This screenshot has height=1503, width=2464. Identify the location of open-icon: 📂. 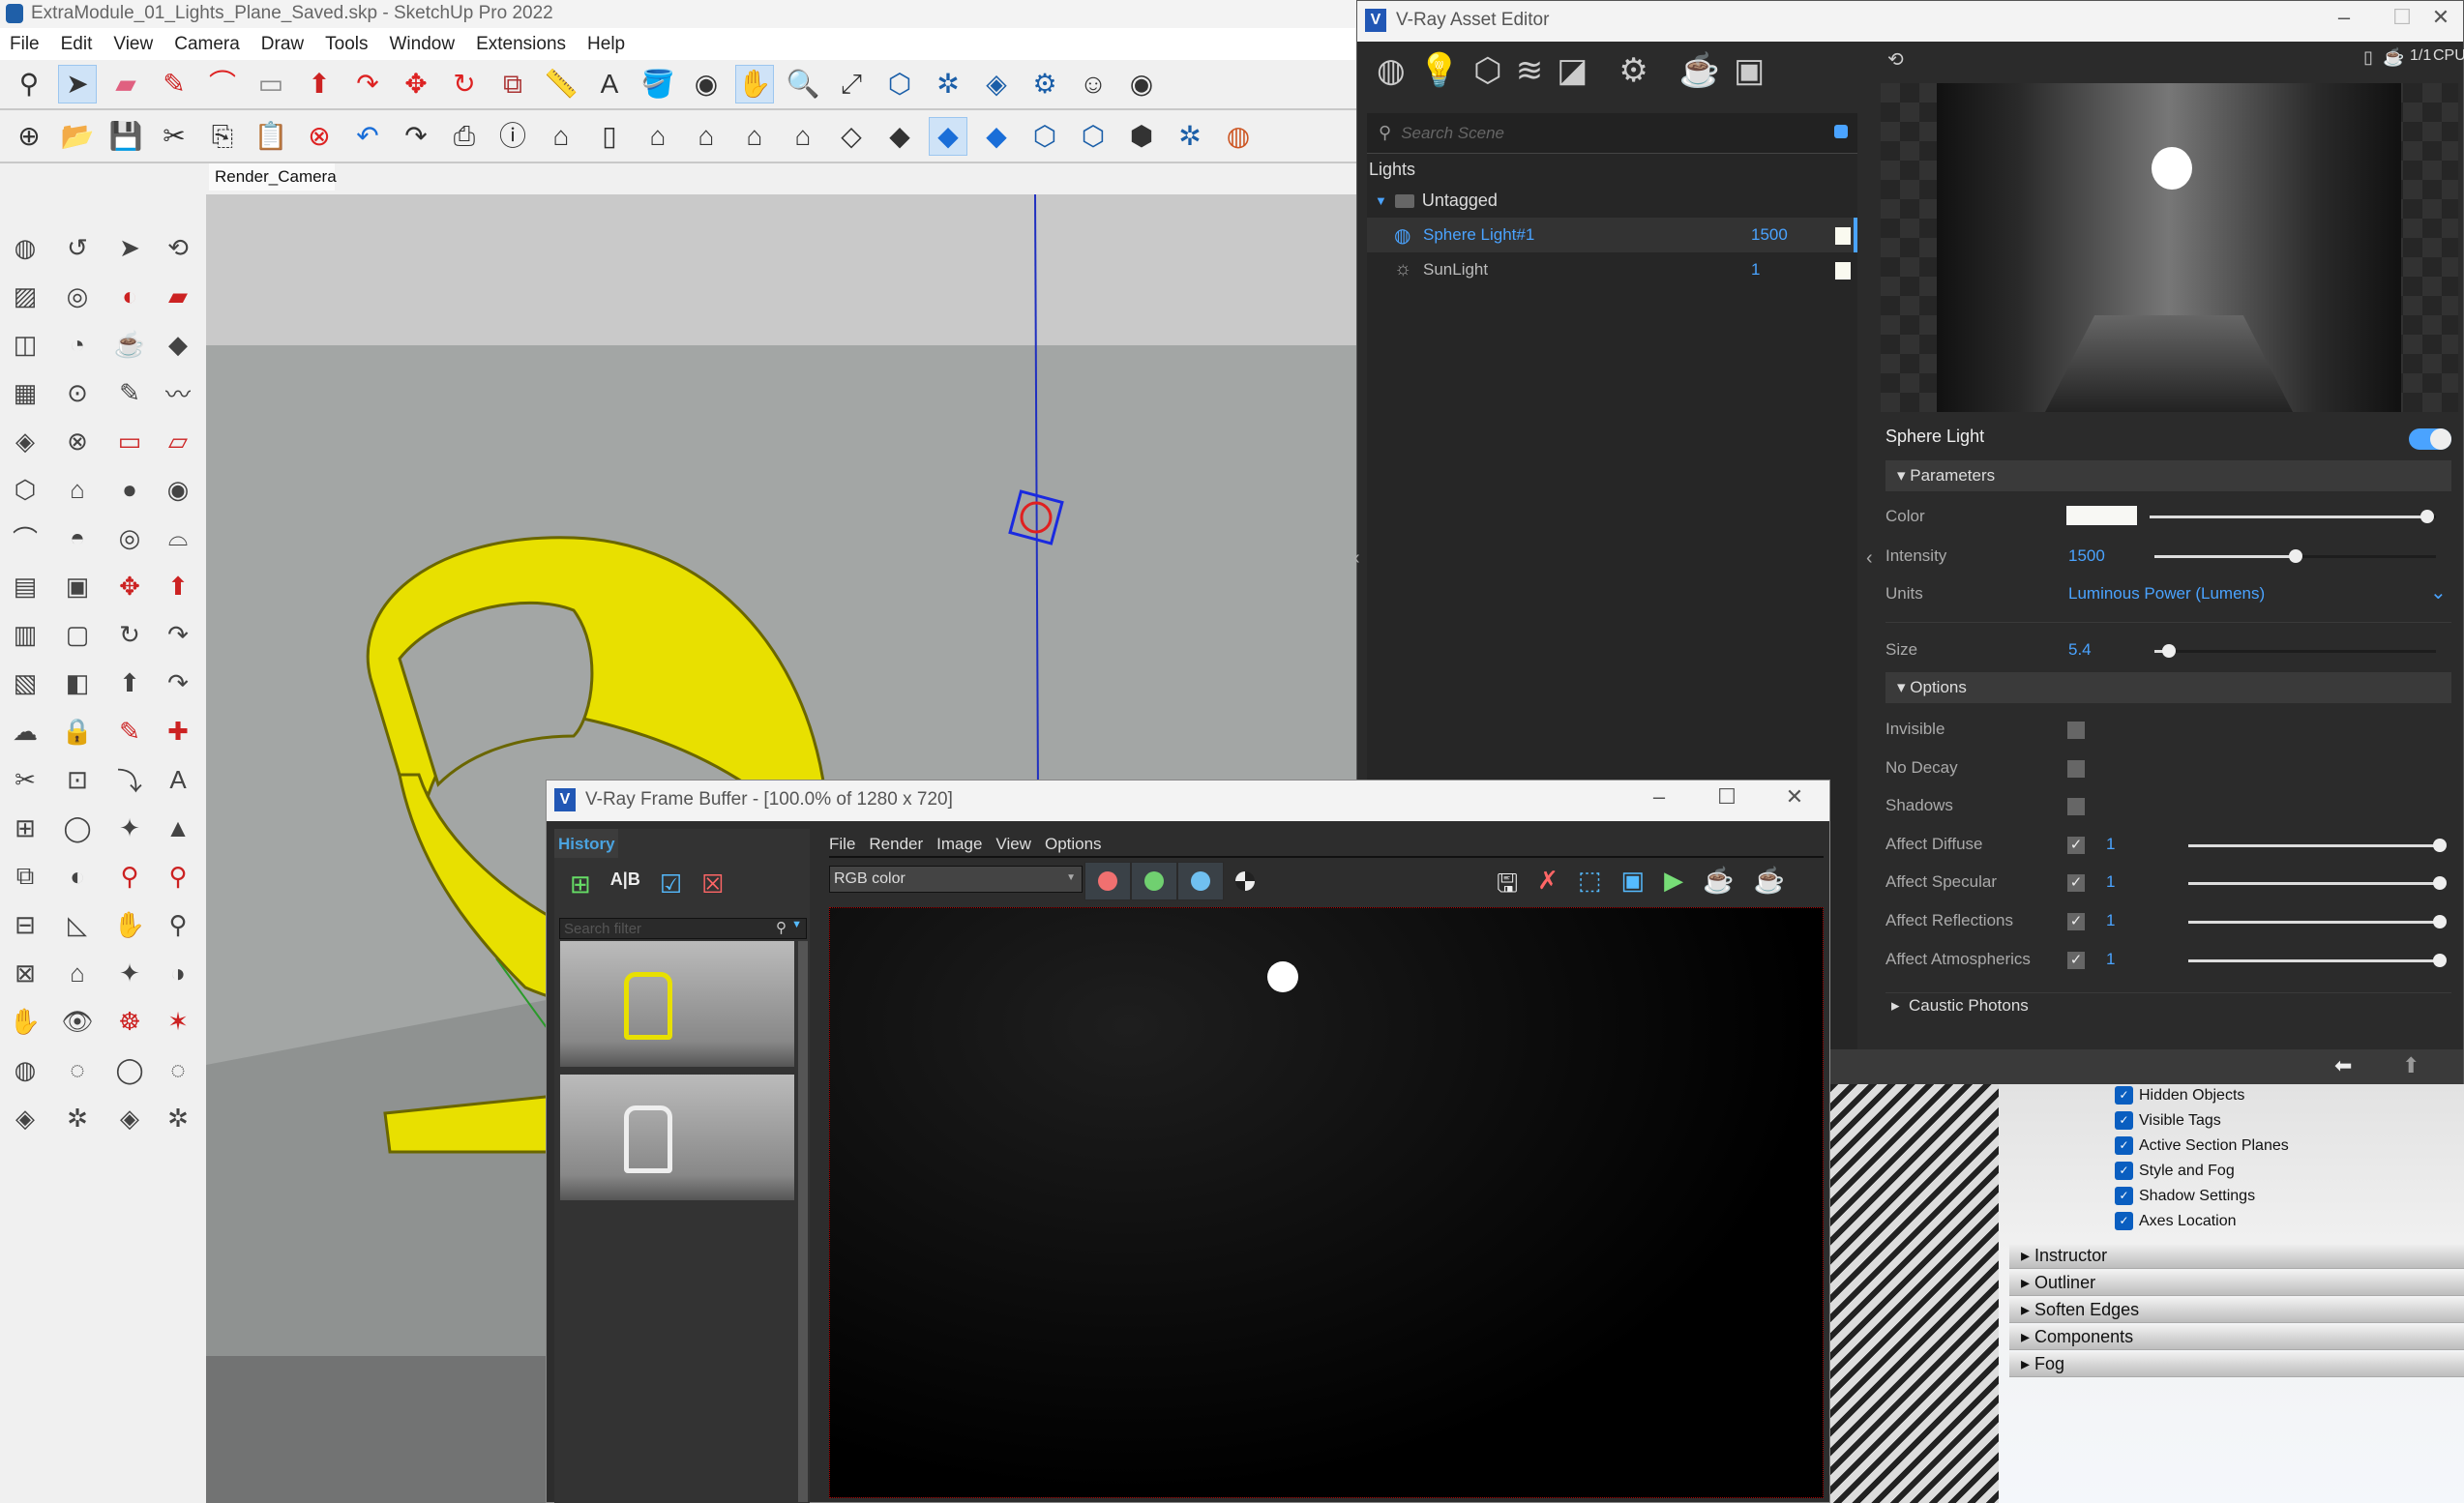
(77, 136).